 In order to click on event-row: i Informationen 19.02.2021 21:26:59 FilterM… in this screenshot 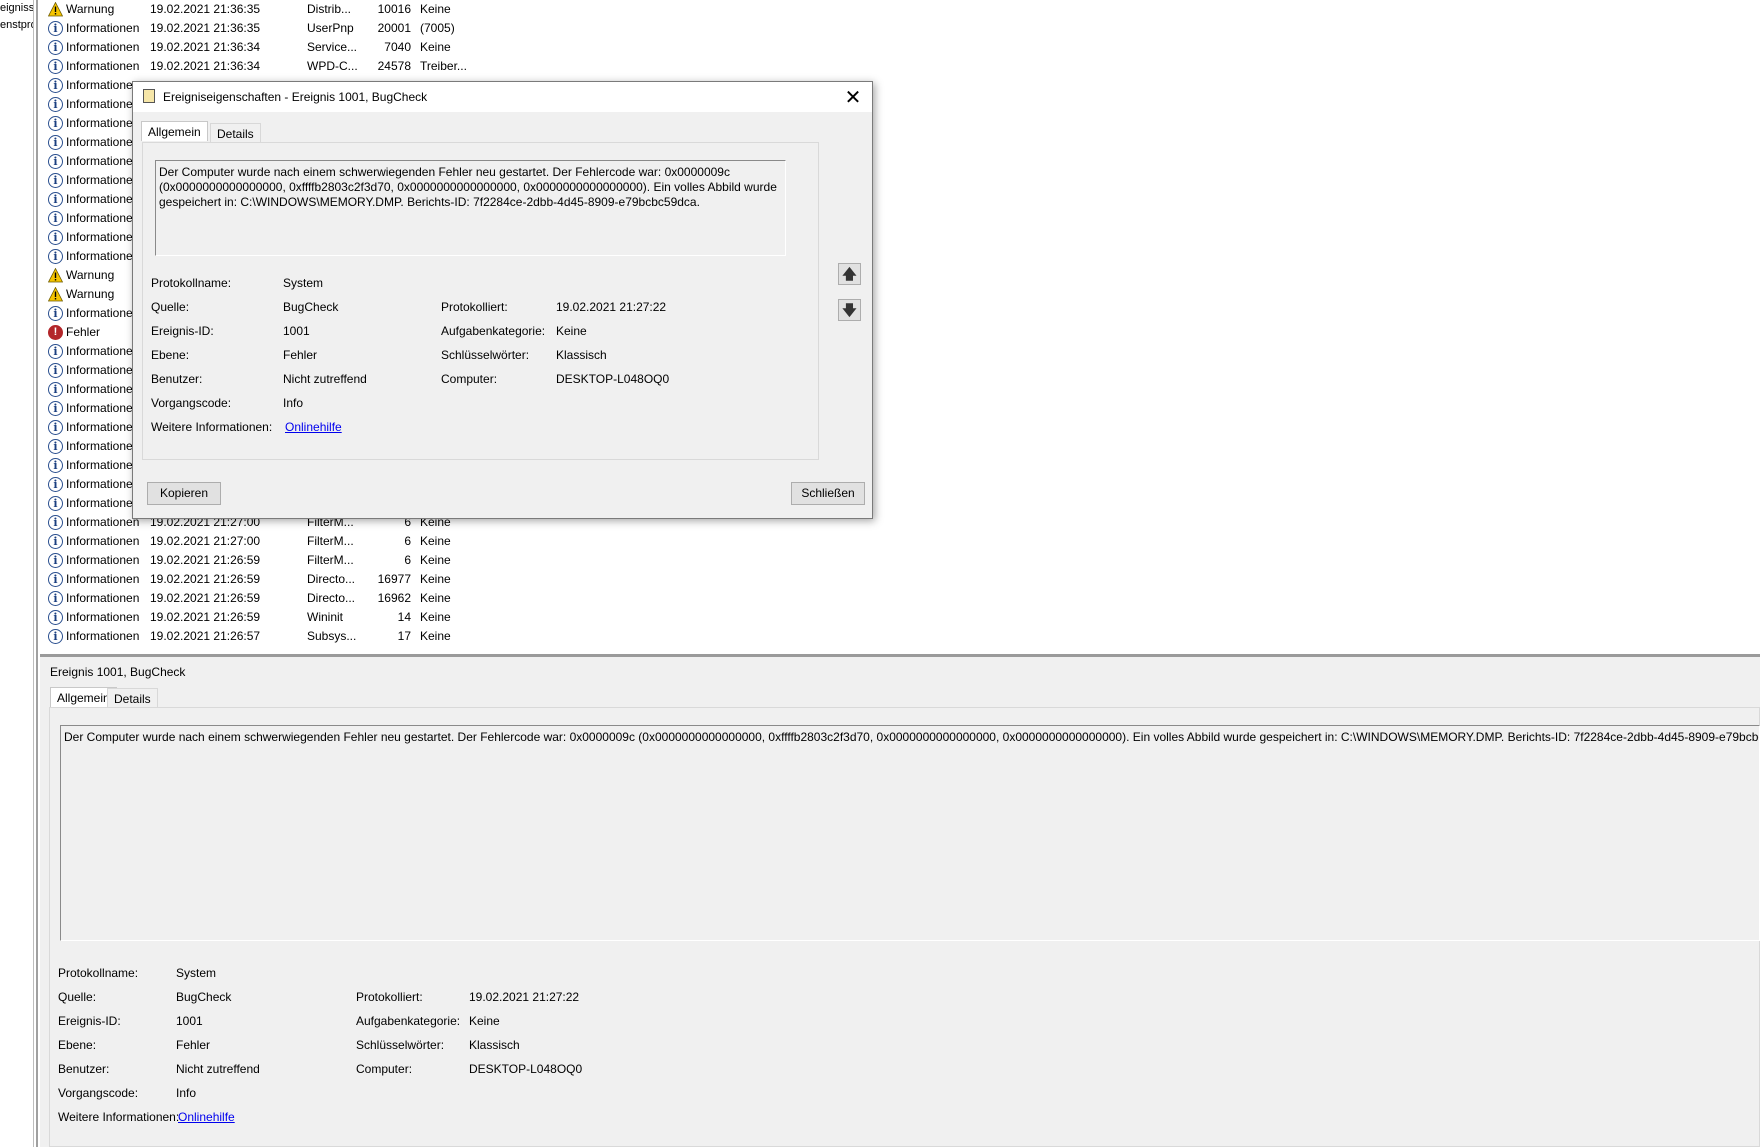, I will do `click(898, 560)`.